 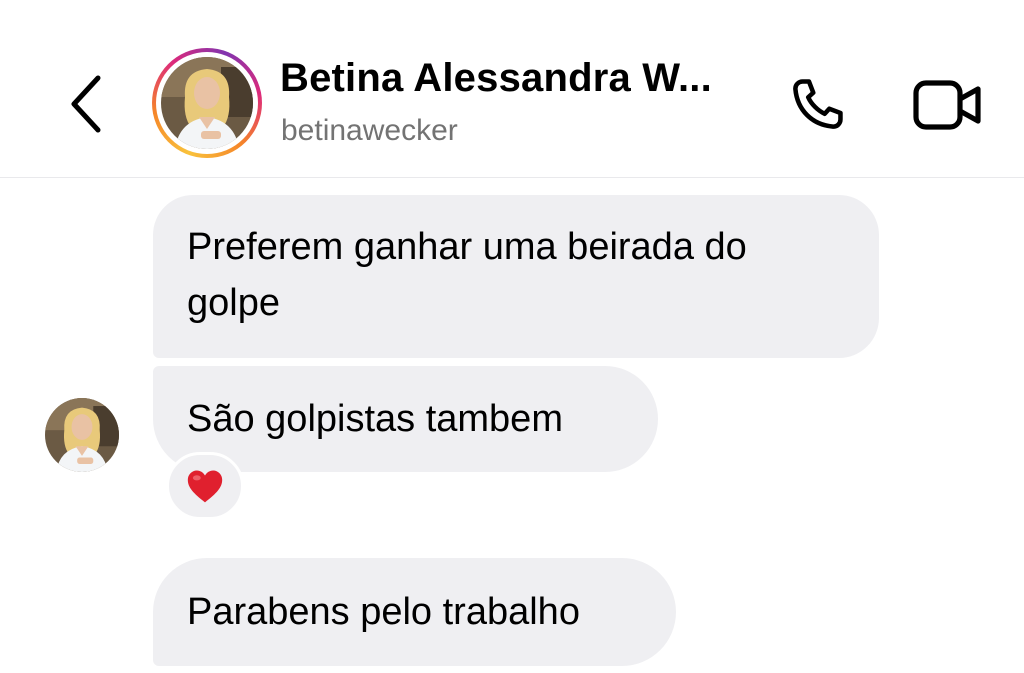 I want to click on message-bubble: São golpistas tambem, so click(x=405, y=419).